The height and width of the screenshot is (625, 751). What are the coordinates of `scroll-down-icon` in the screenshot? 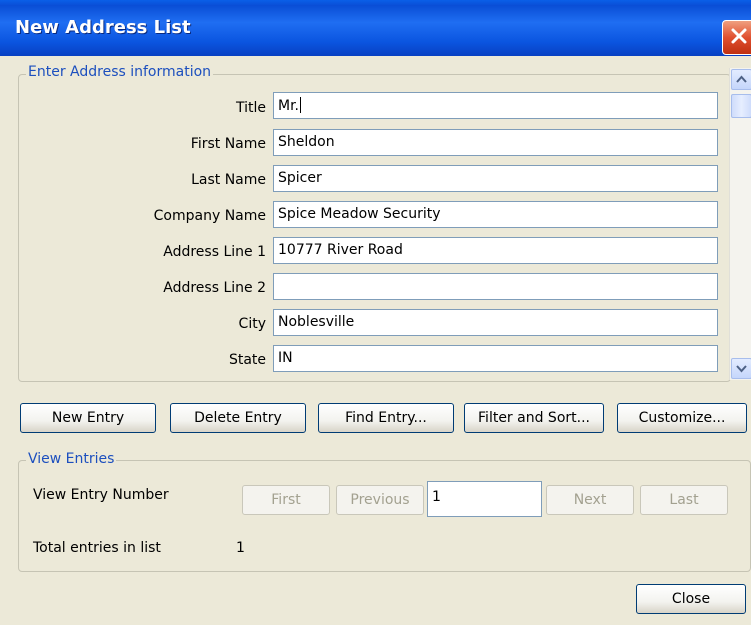 It's located at (741, 369).